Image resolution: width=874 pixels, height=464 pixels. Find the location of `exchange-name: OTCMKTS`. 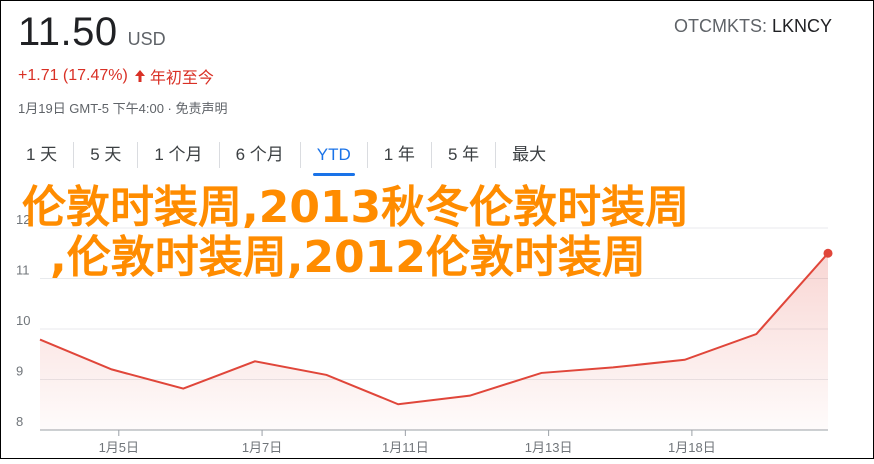

exchange-name: OTCMKTS is located at coordinates (717, 26).